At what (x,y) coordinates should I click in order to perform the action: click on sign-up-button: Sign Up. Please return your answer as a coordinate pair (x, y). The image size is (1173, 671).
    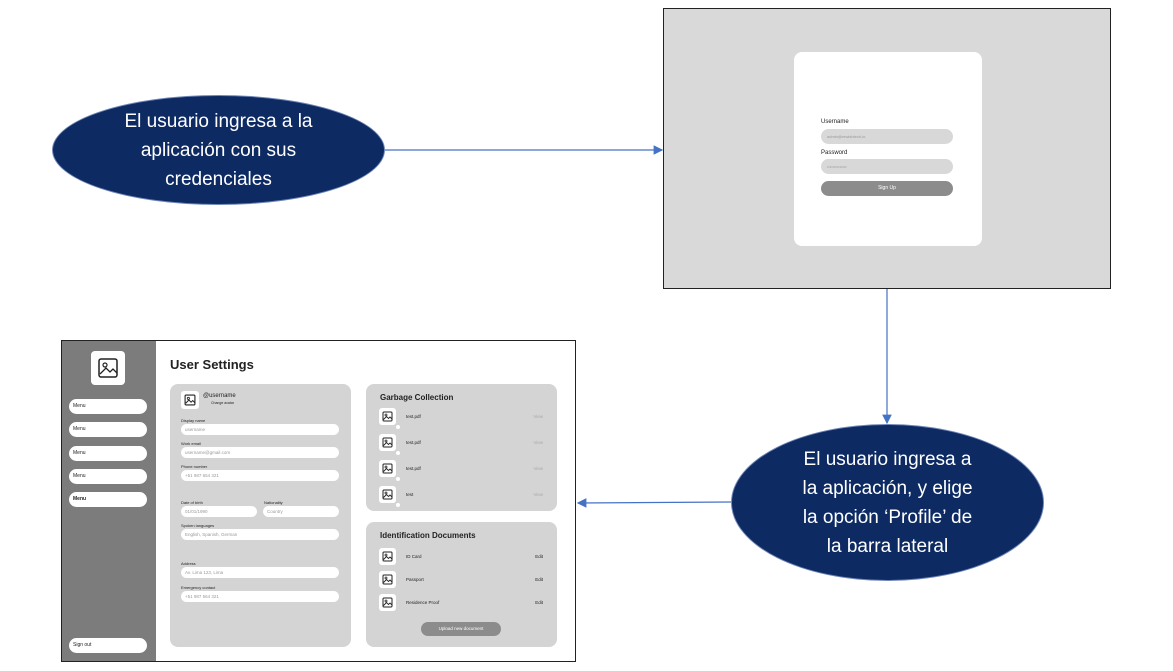
    Looking at the image, I should click on (887, 188).